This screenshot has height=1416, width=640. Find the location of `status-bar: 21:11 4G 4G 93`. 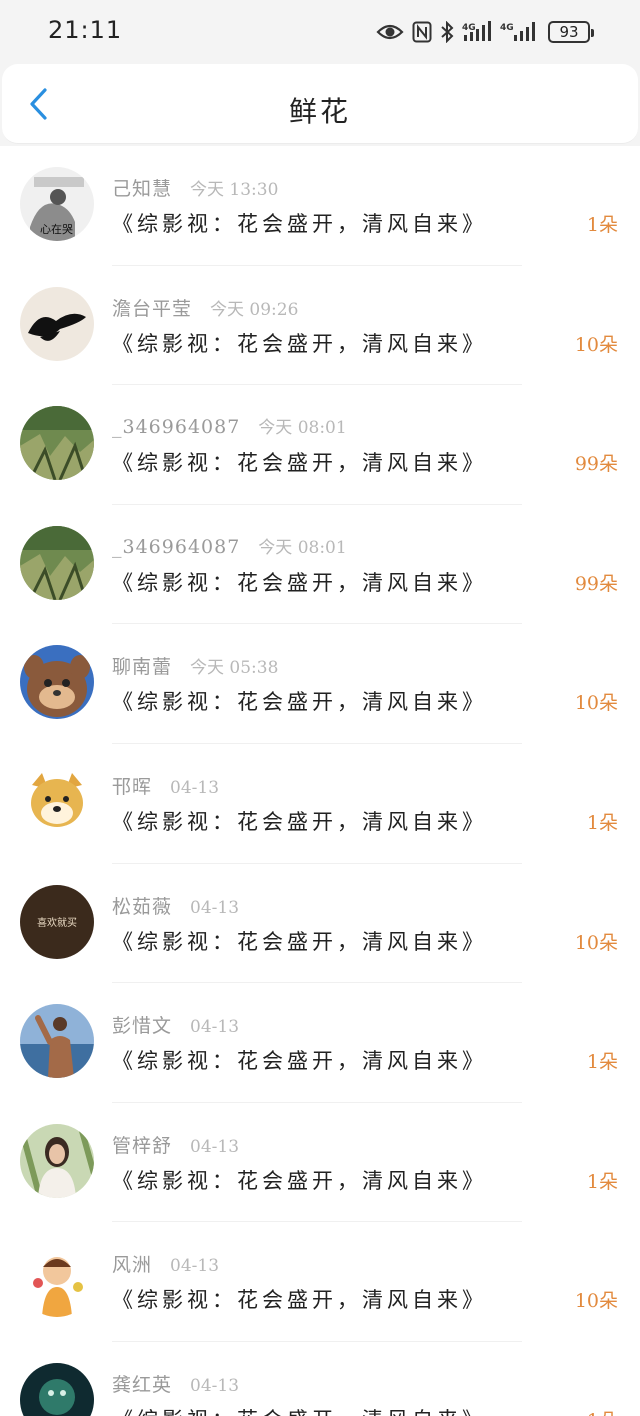

status-bar: 21:11 4G 4G 93 is located at coordinates (320, 32).